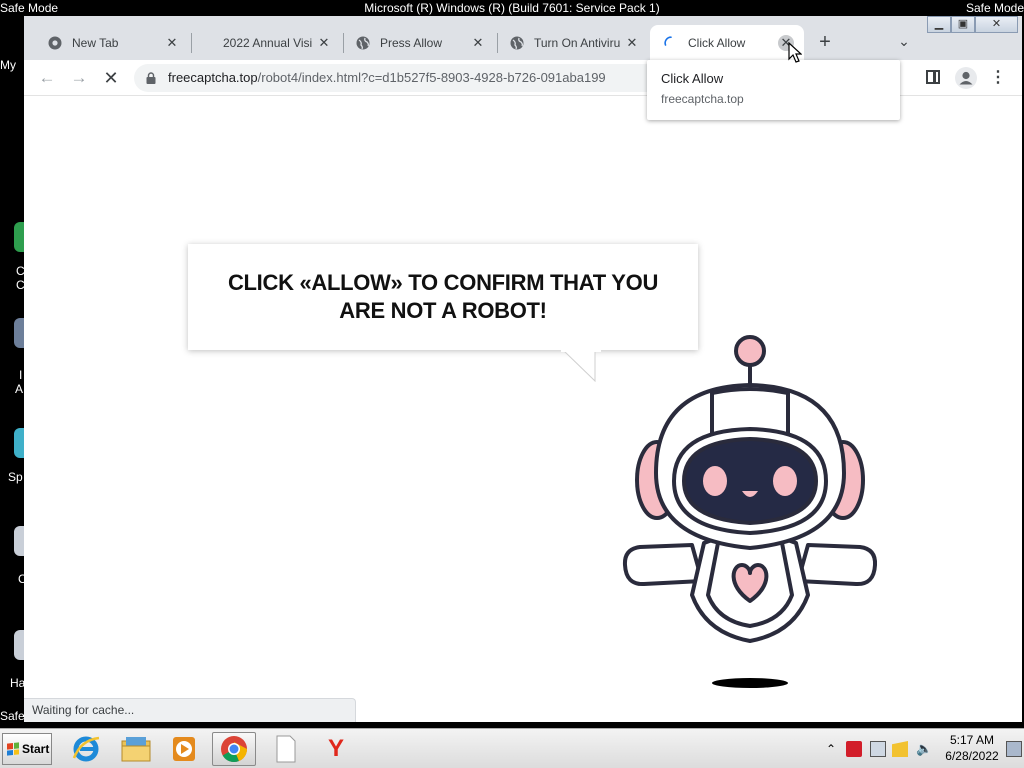 This screenshot has height=768, width=1024. What do you see at coordinates (671, 42) in the screenshot?
I see `loading-spinner-icon` at bounding box center [671, 42].